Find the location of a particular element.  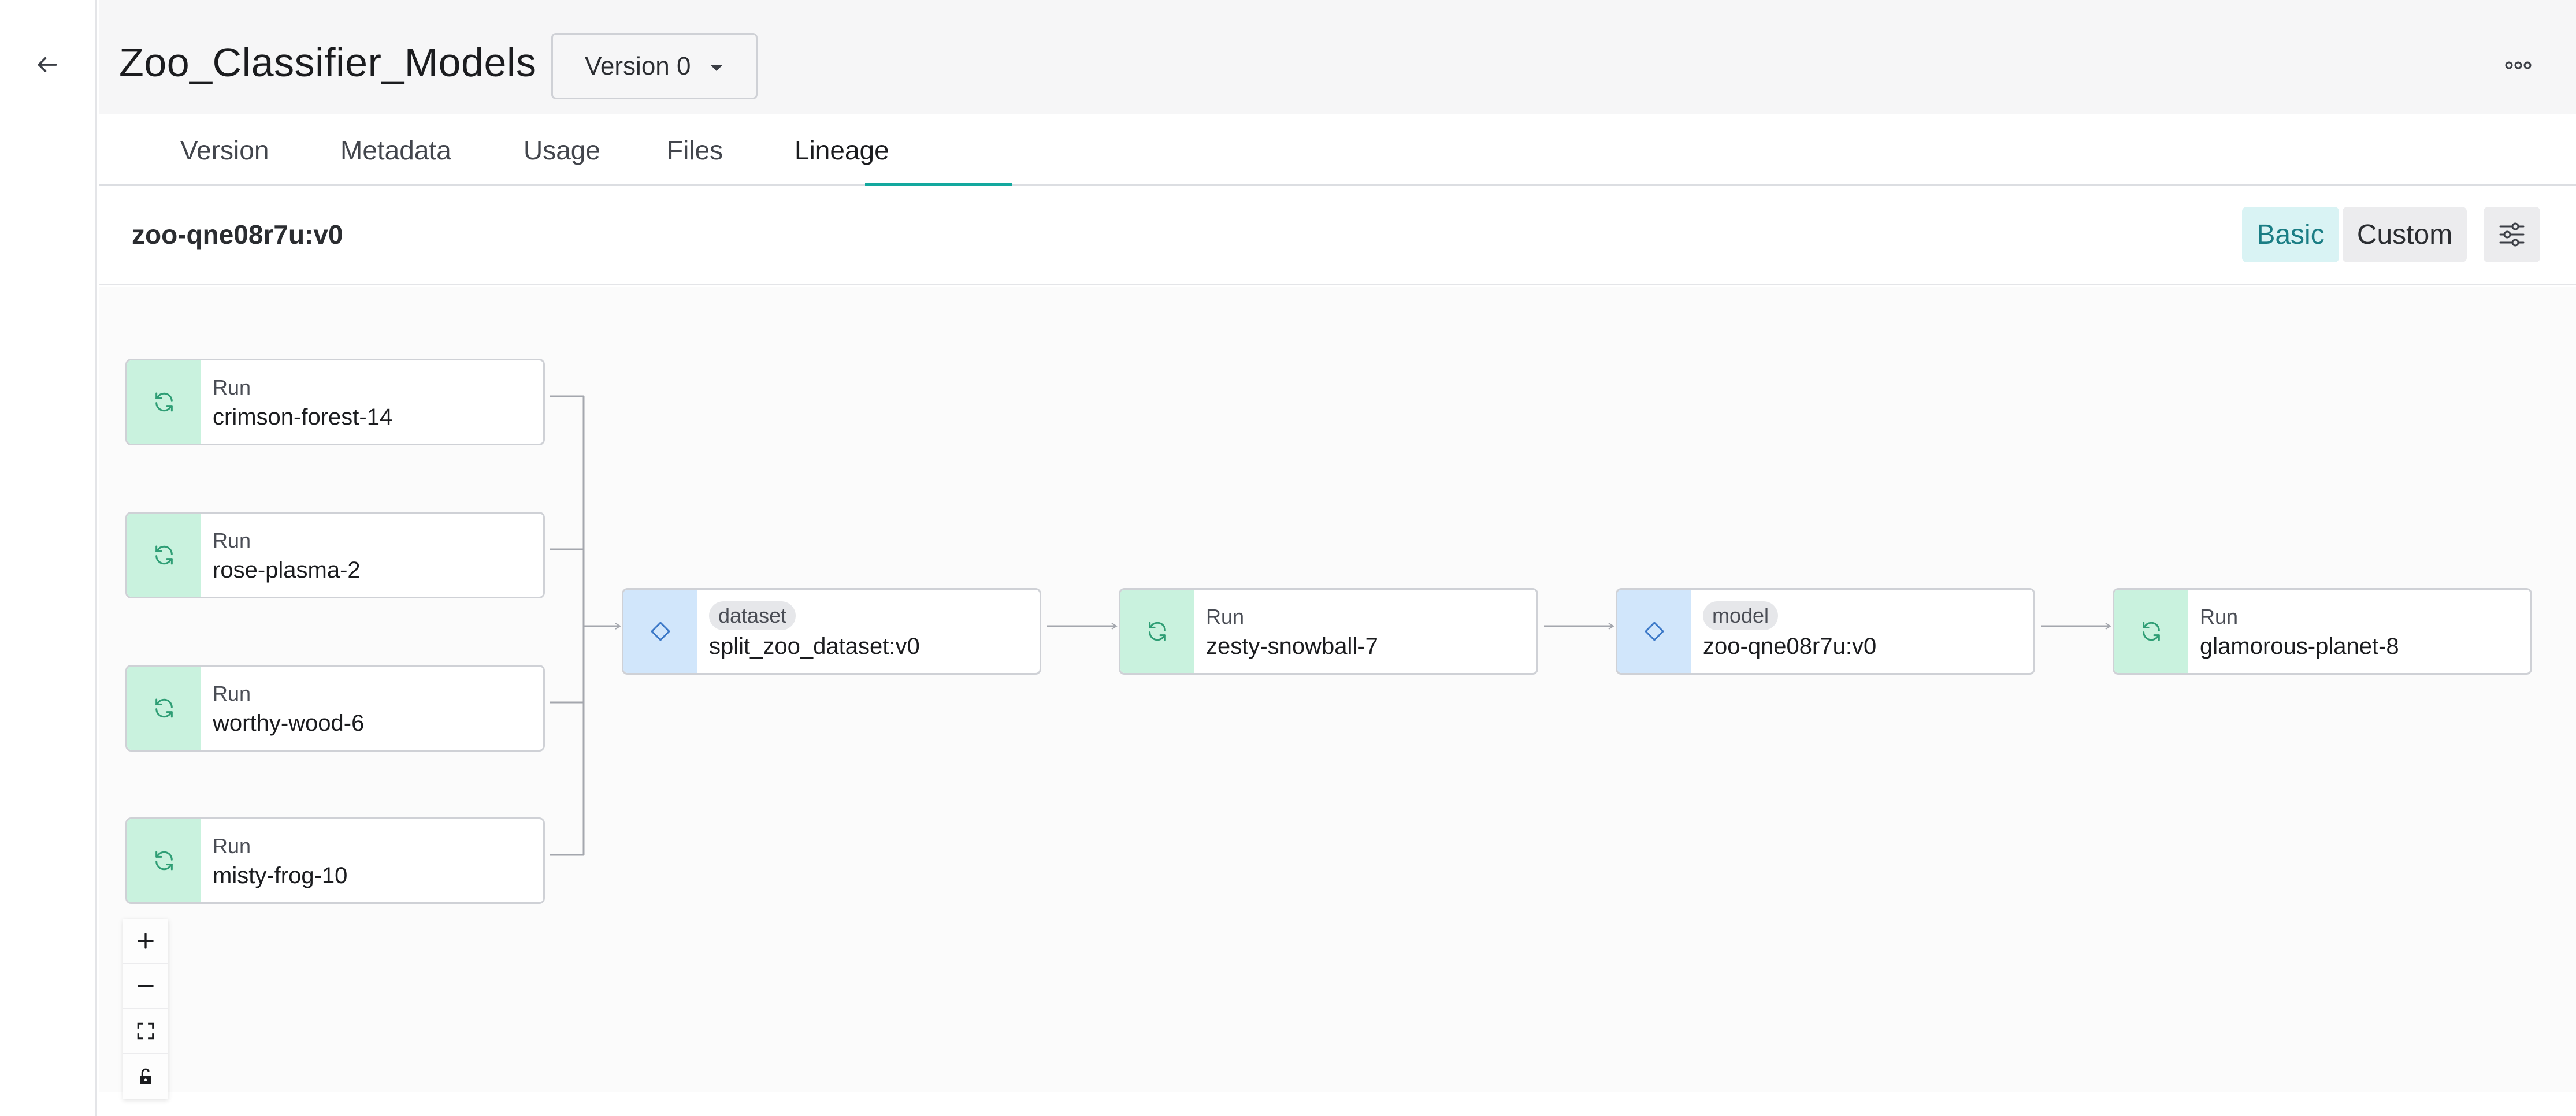

fit-view-icon is located at coordinates (146, 1031).